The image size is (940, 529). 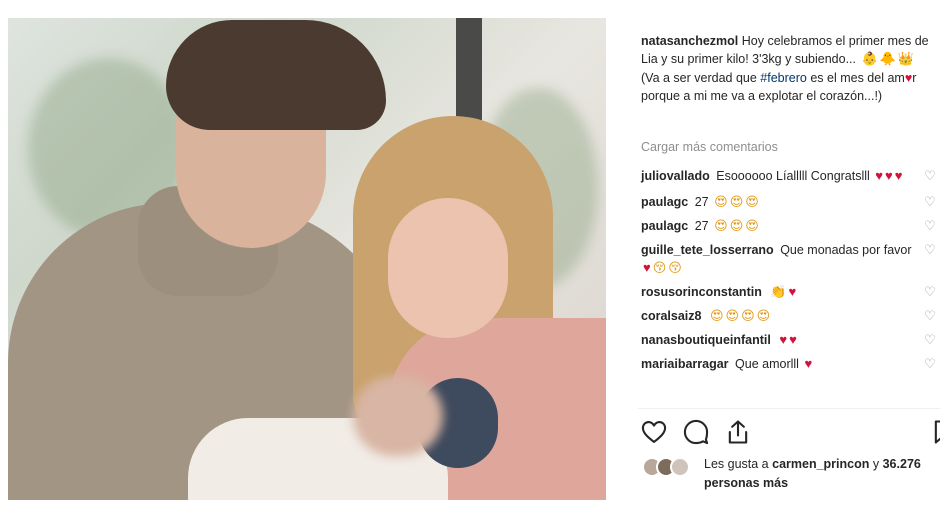 I want to click on comment-item: rosusorinconstantin 👏 ♥ ♡, so click(x=790, y=292).